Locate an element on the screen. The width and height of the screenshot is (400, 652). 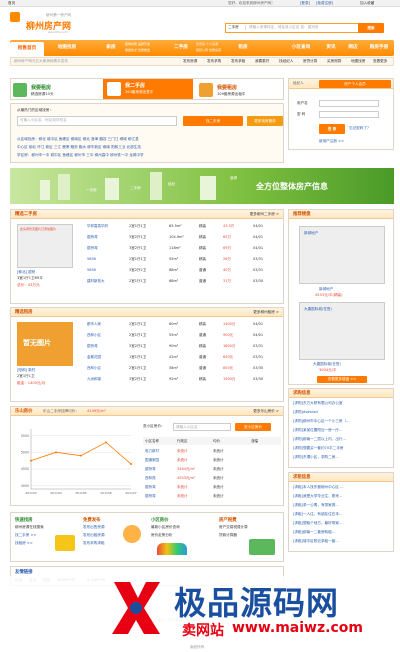
table-row: 金都花园 1室1厅1卫 42m² 普通 650元 03/31 is located at coordinates (184, 357).